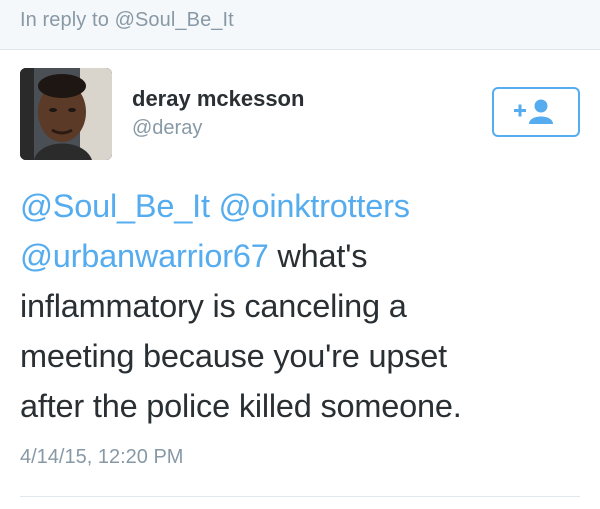 This screenshot has width=600, height=509. I want to click on tweet-line-1: @Soul_Be_It @oinktrotters, so click(302, 206).